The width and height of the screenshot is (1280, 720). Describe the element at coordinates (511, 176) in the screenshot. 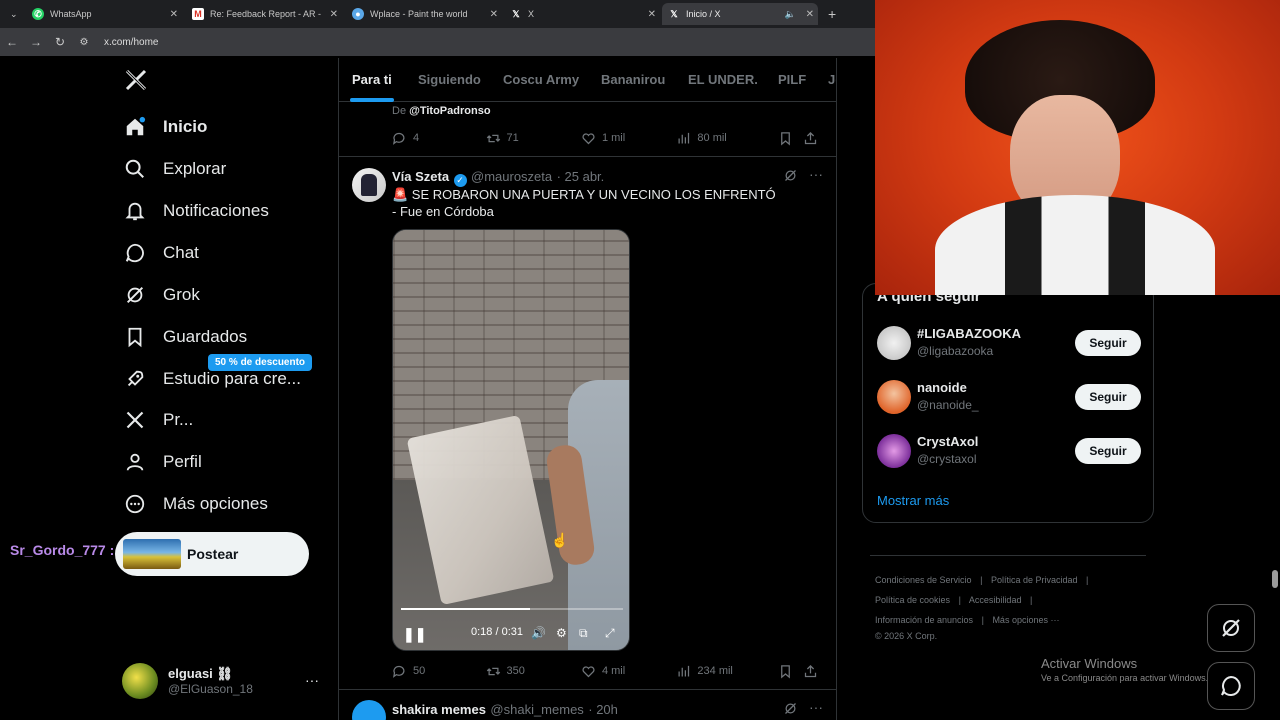

I see `author-handle: @mauroszeta` at that location.